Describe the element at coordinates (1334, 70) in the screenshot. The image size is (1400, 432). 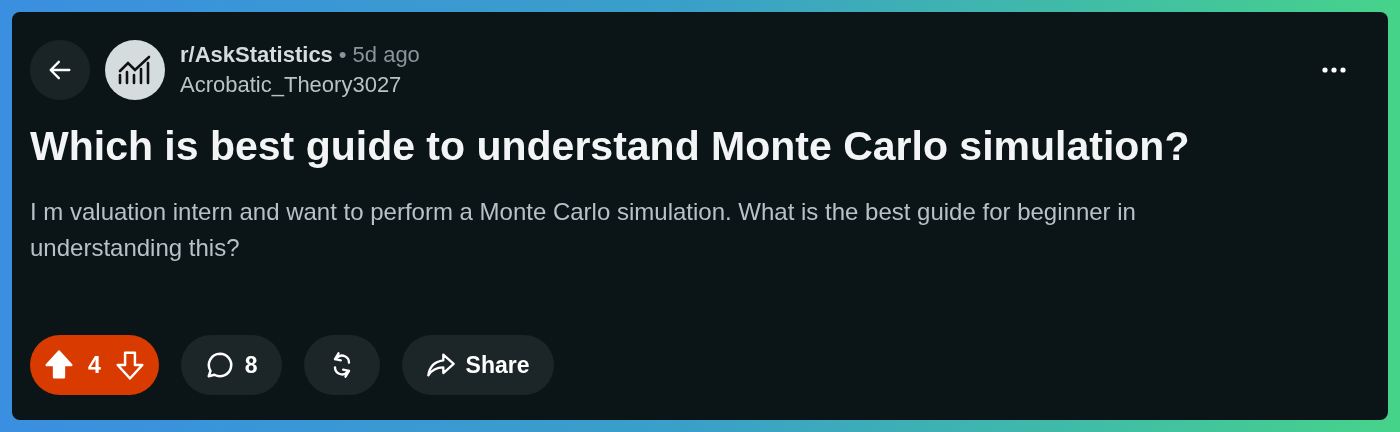
I see `more-icon` at that location.